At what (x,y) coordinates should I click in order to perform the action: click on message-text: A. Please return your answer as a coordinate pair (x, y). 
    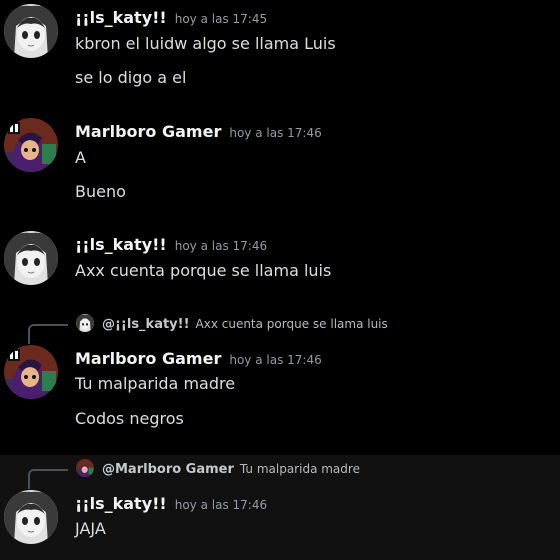
    Looking at the image, I should click on (80, 157).